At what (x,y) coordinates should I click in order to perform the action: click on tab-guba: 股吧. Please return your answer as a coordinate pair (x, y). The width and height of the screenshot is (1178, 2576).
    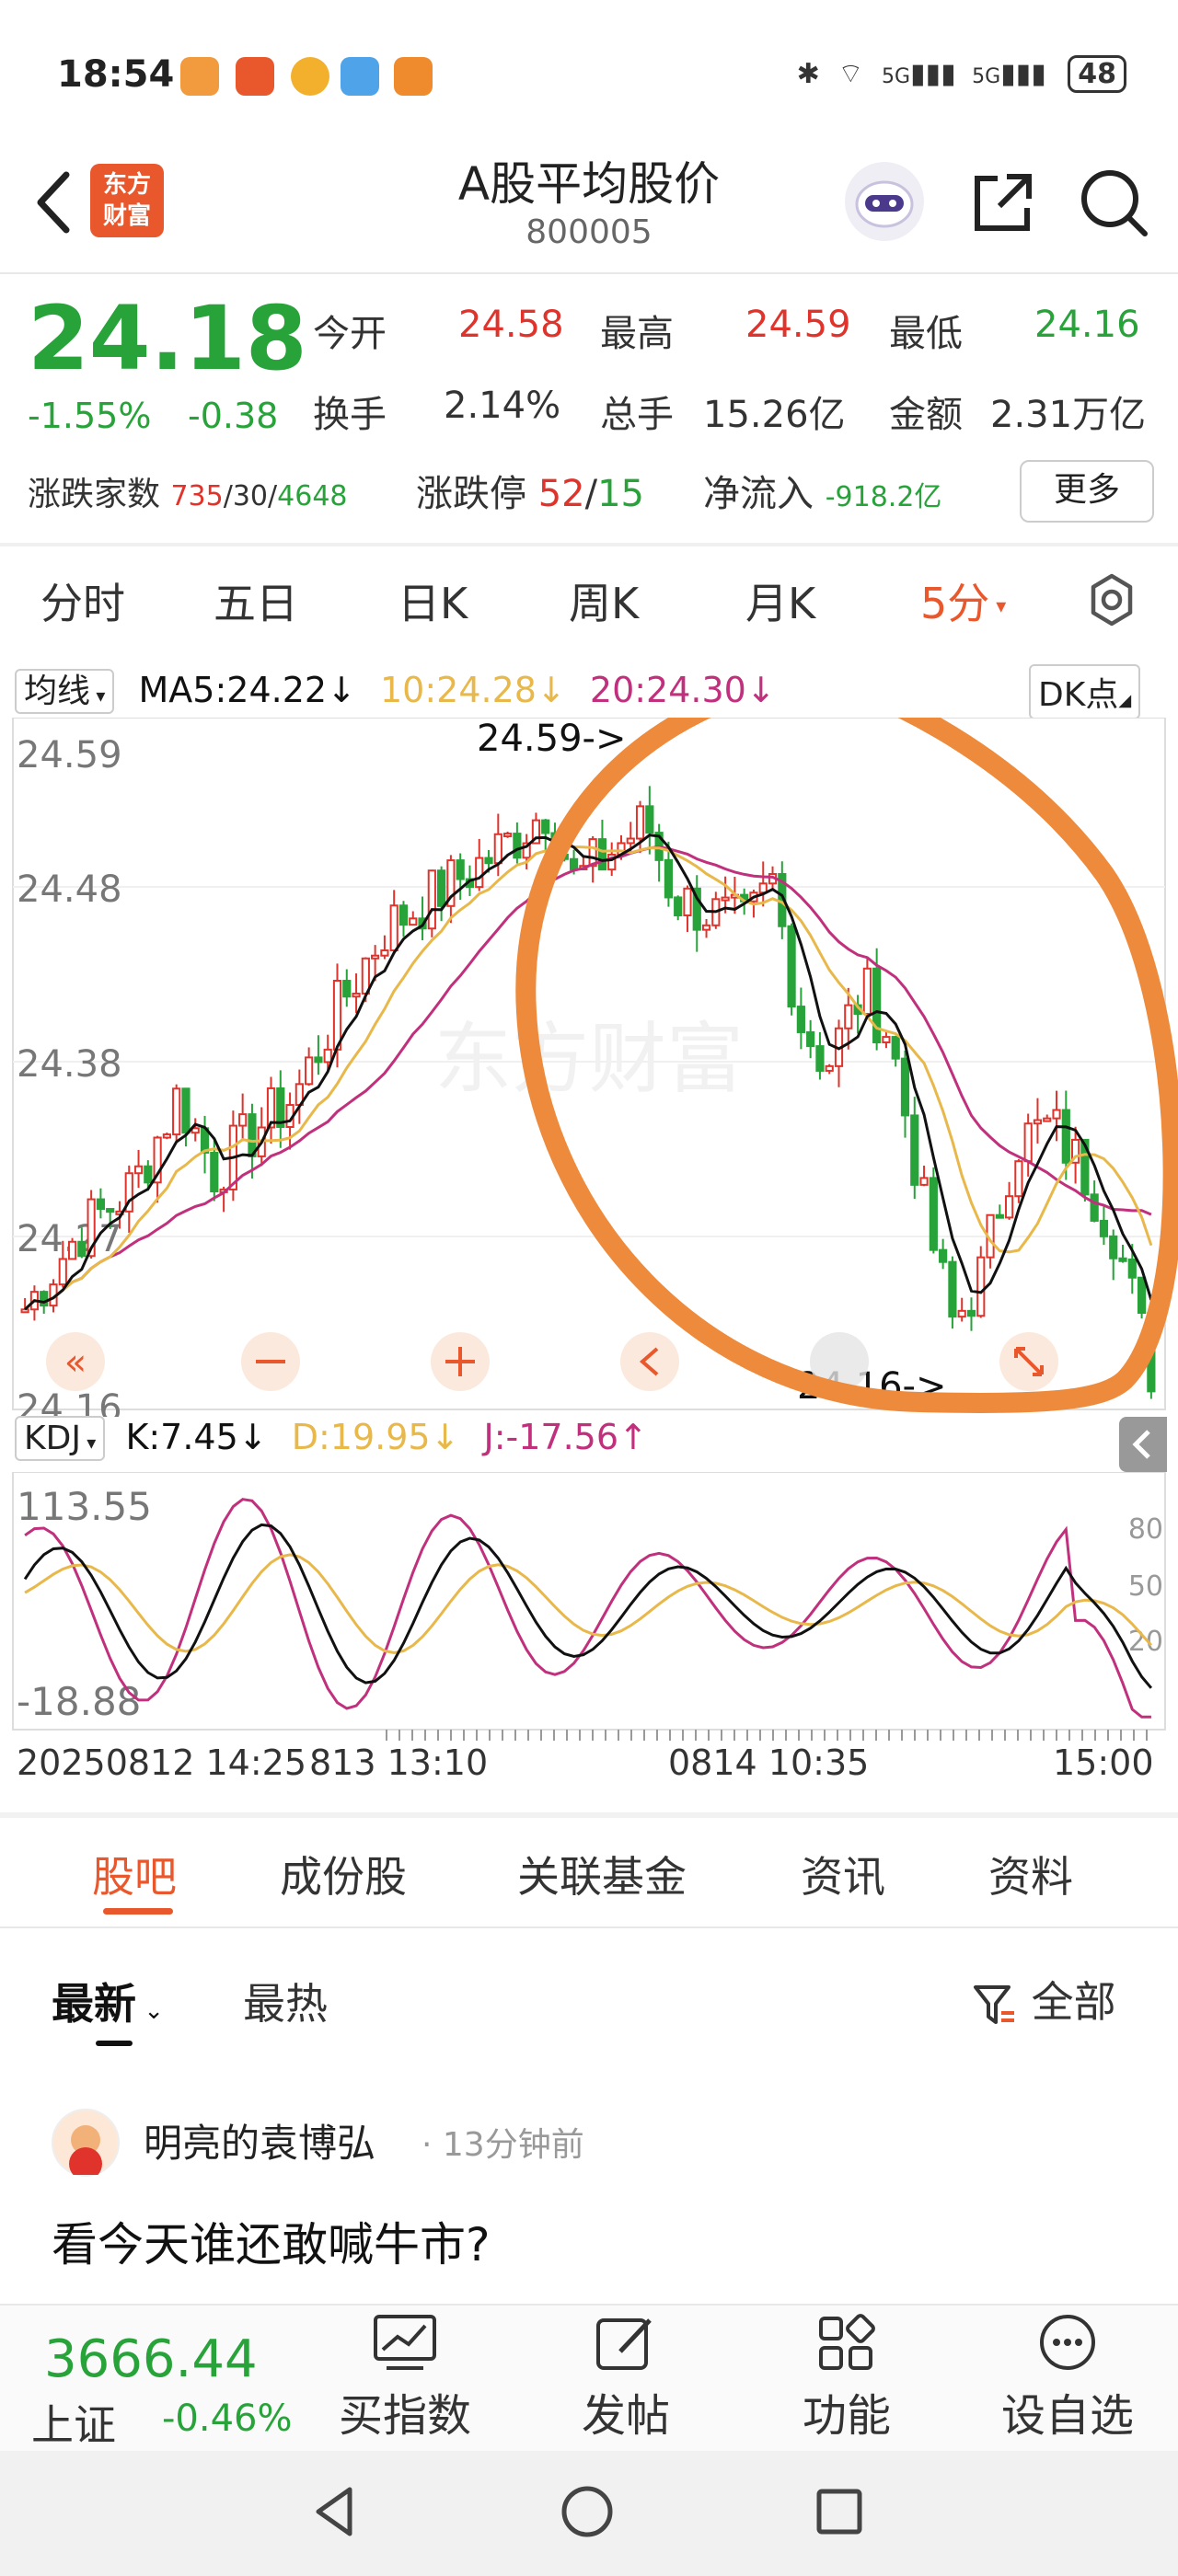
    Looking at the image, I should click on (134, 1874).